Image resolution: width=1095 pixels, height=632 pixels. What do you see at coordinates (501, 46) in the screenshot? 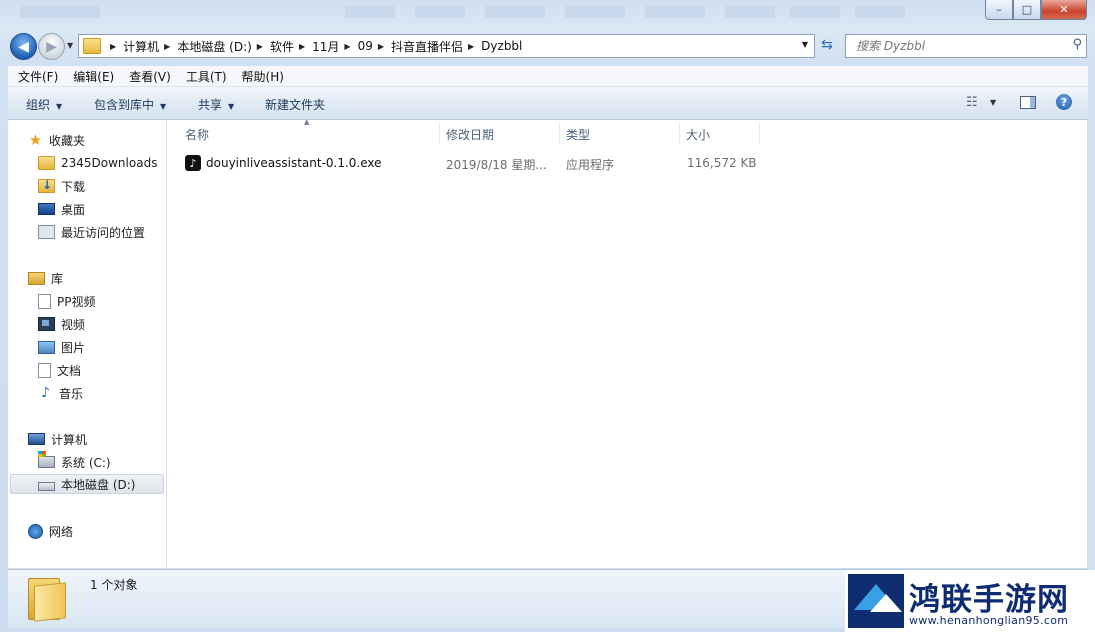
I see `breadcrumb-item-current: Dyzbbl` at bounding box center [501, 46].